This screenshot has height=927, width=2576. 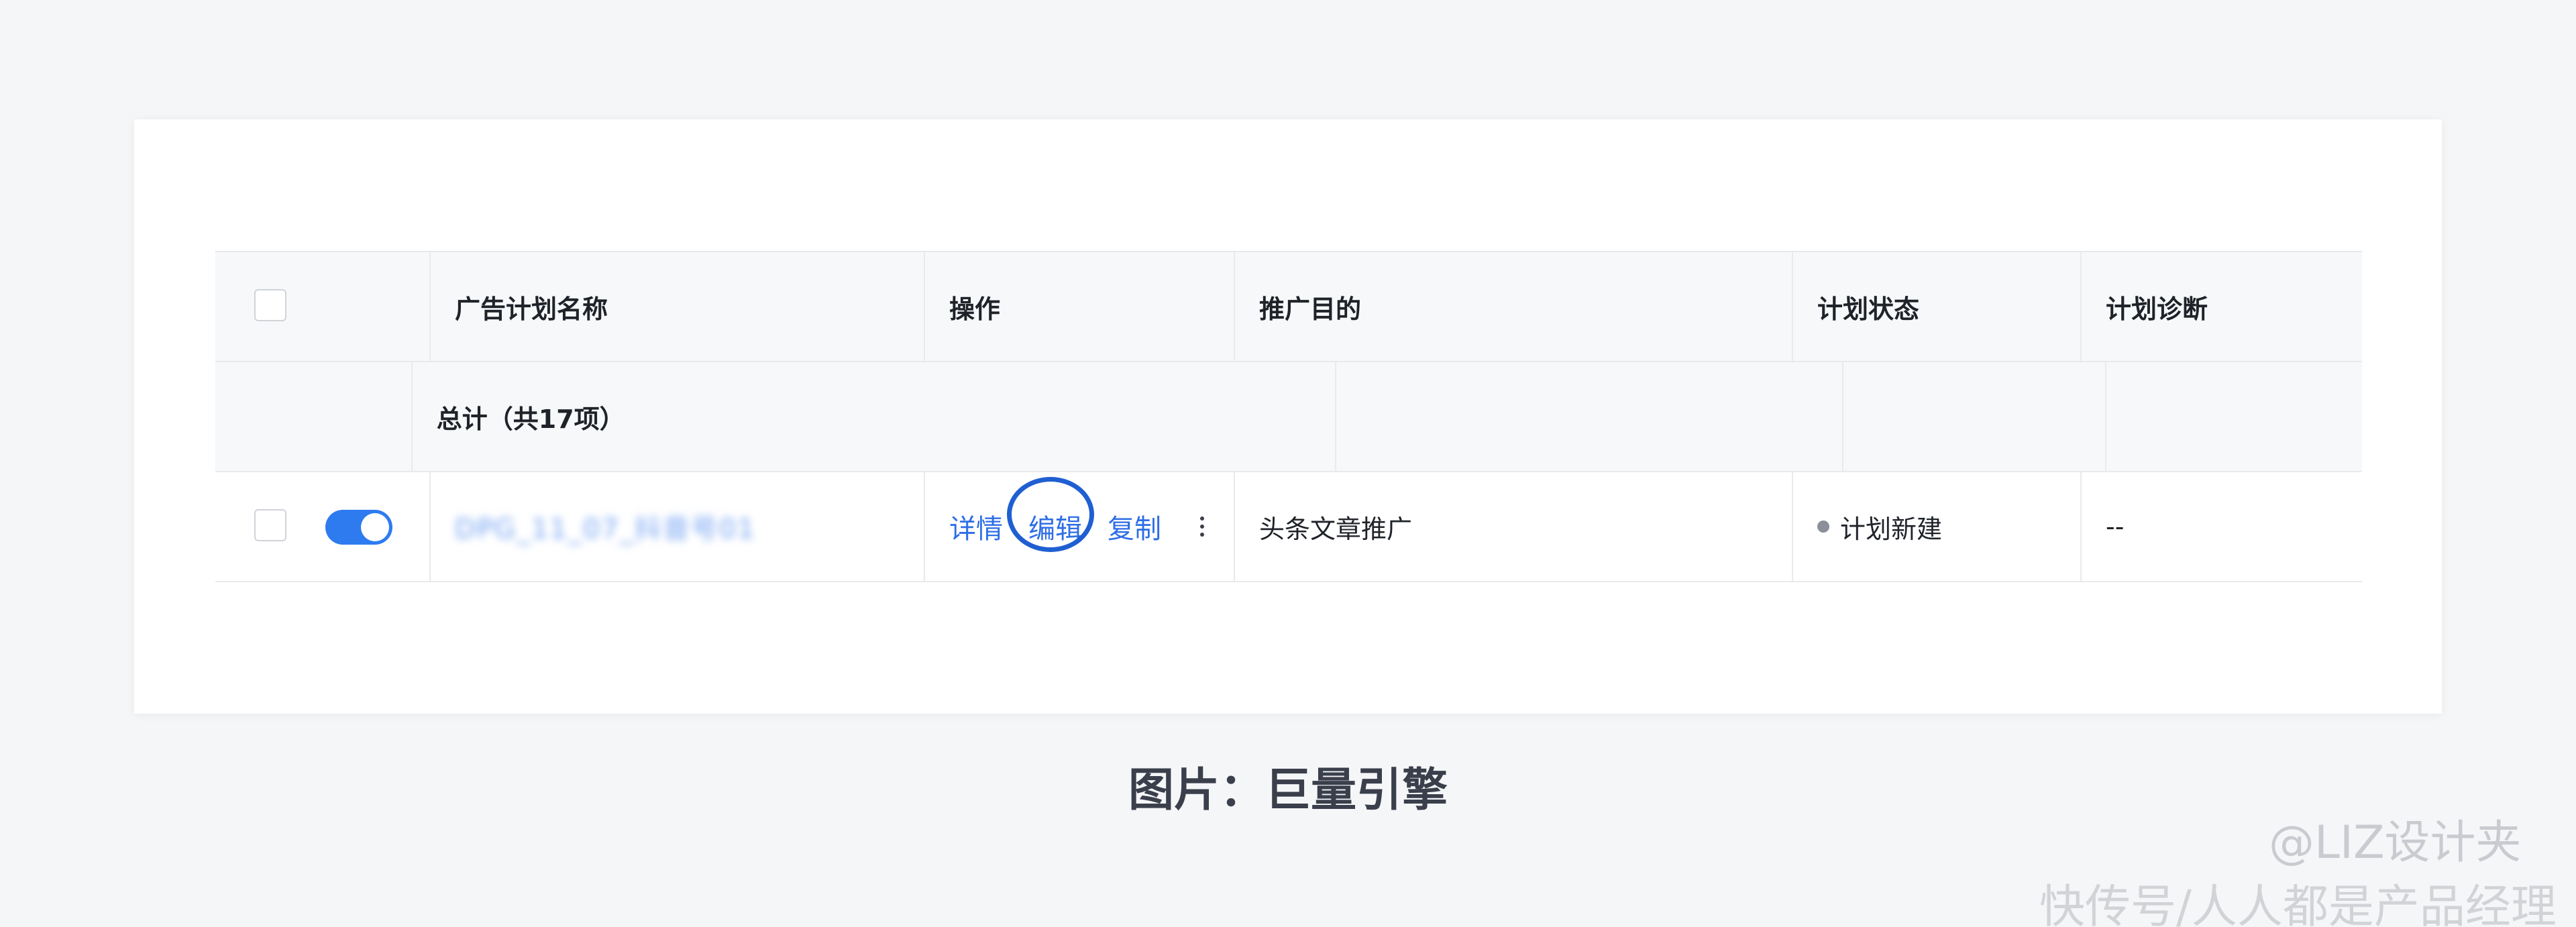 What do you see at coordinates (1202, 526) in the screenshot?
I see `more-vertical-icon` at bounding box center [1202, 526].